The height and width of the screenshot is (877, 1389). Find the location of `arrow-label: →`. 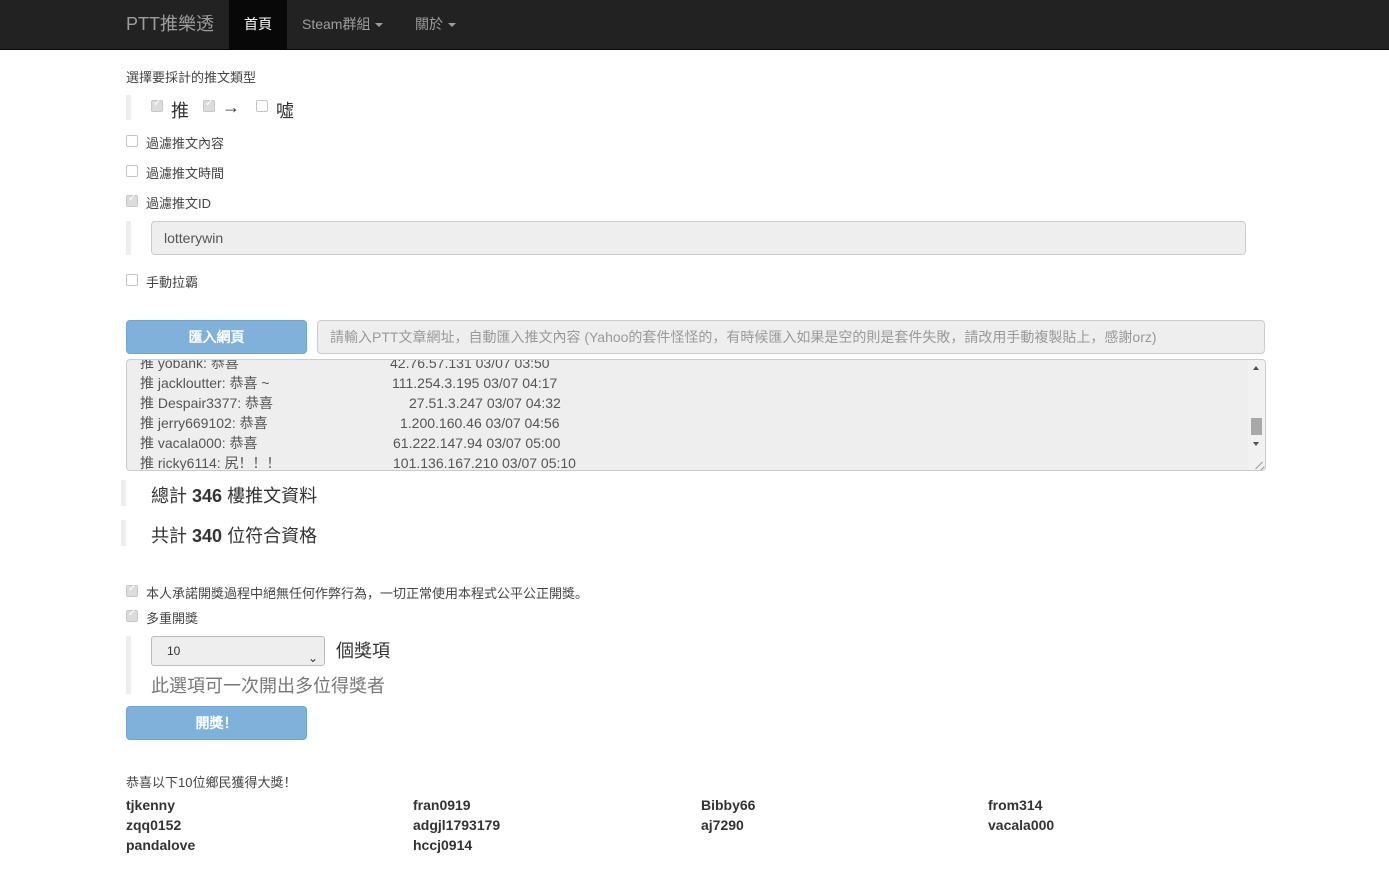

arrow-label: → is located at coordinates (231, 107).